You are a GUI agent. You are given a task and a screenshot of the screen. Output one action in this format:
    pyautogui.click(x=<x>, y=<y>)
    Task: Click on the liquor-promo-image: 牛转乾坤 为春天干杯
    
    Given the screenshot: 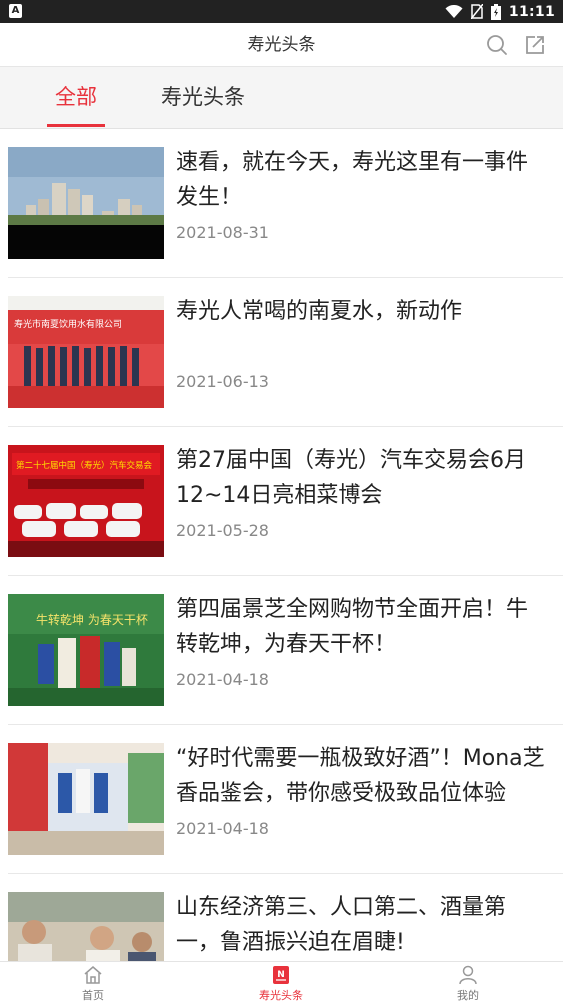 What is the action you would take?
    pyautogui.click(x=86, y=650)
    